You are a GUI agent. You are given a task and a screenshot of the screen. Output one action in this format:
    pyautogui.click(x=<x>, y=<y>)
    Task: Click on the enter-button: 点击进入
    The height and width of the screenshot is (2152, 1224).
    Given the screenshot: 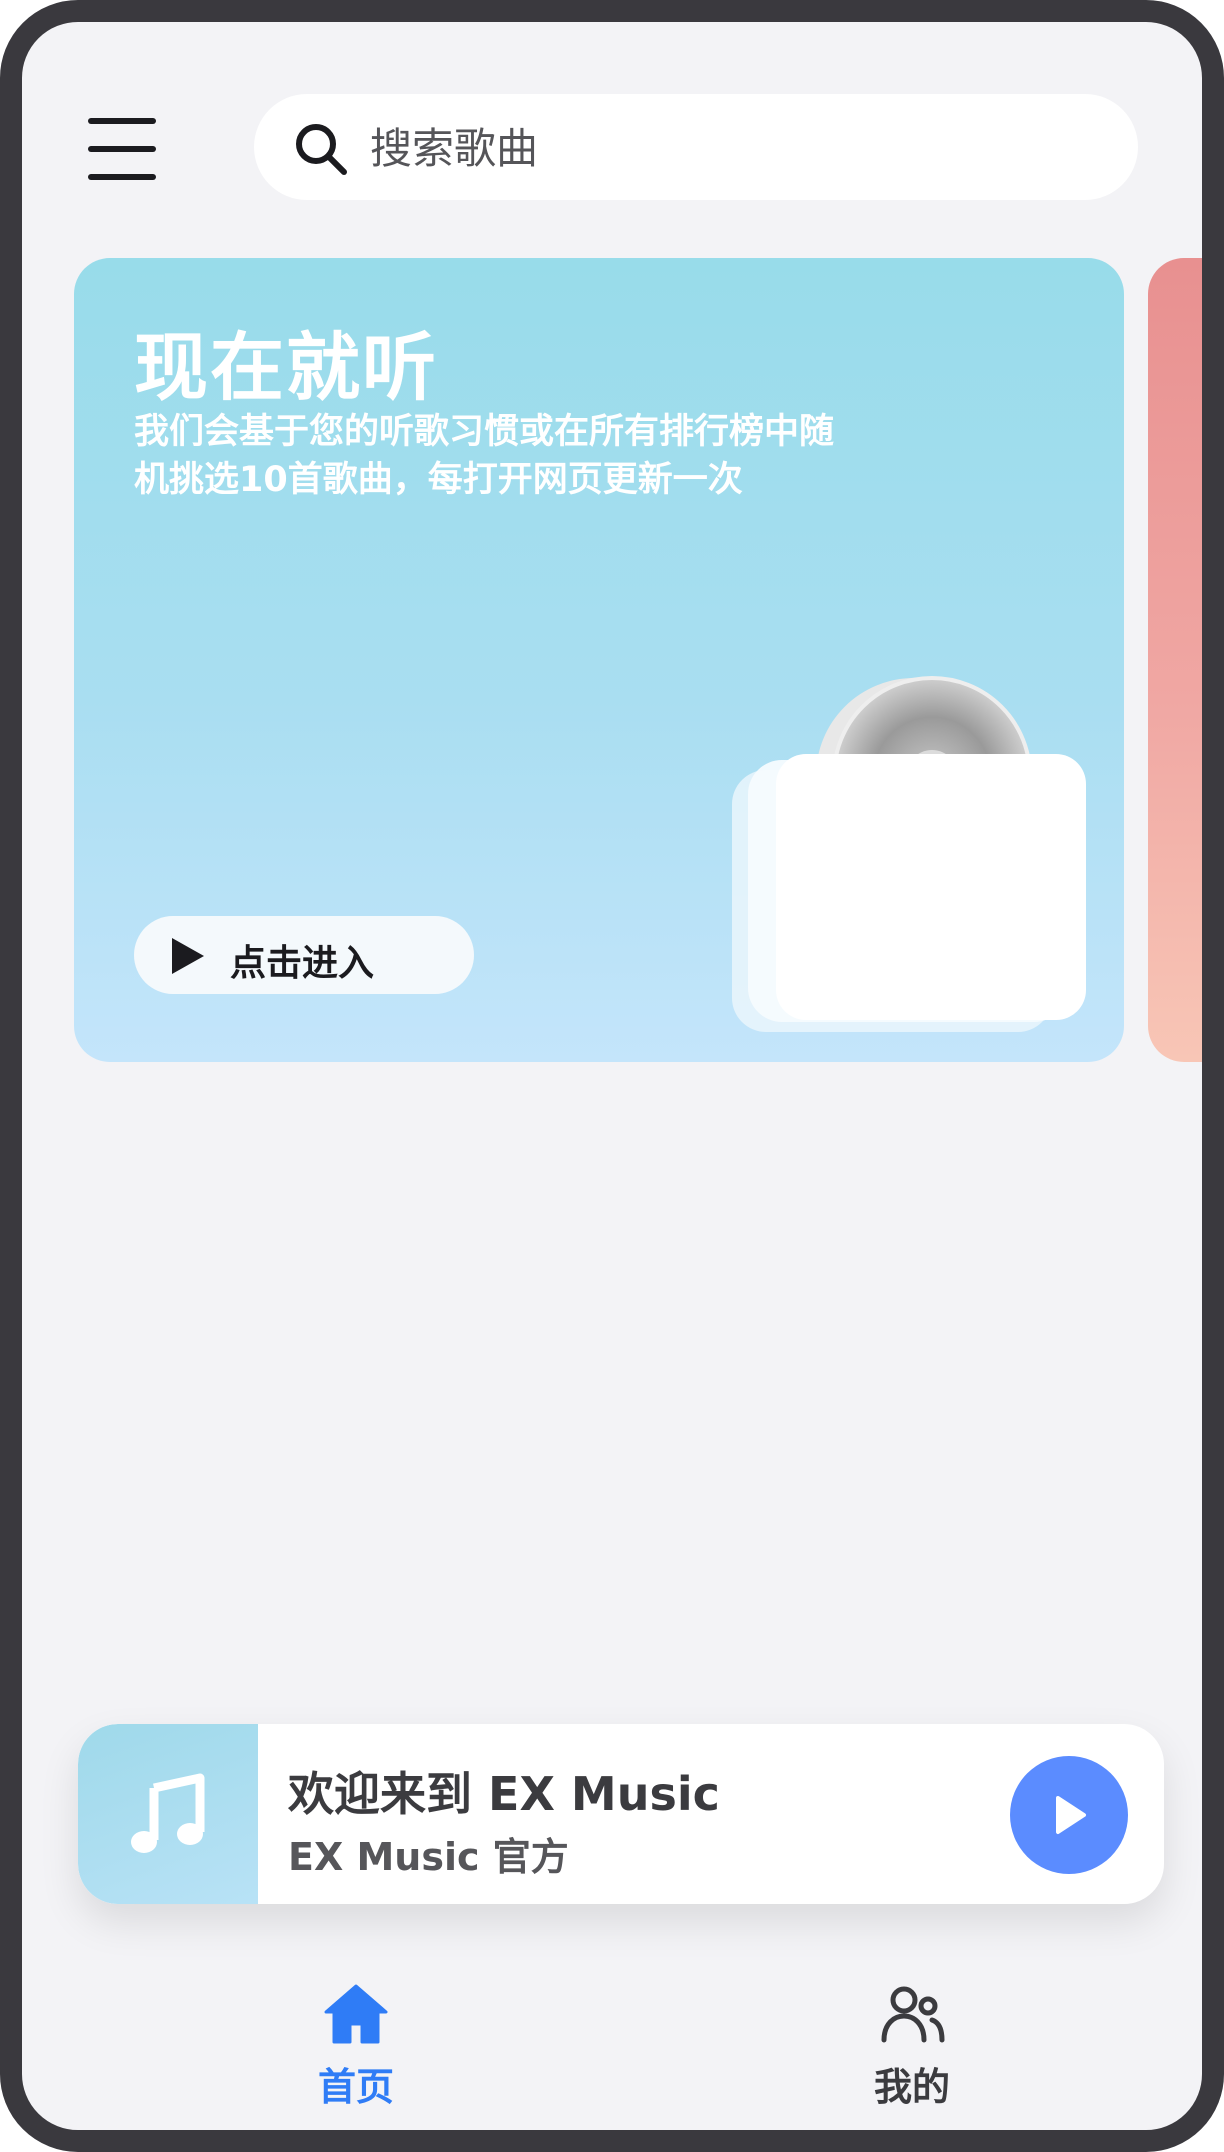 What is the action you would take?
    pyautogui.click(x=304, y=955)
    